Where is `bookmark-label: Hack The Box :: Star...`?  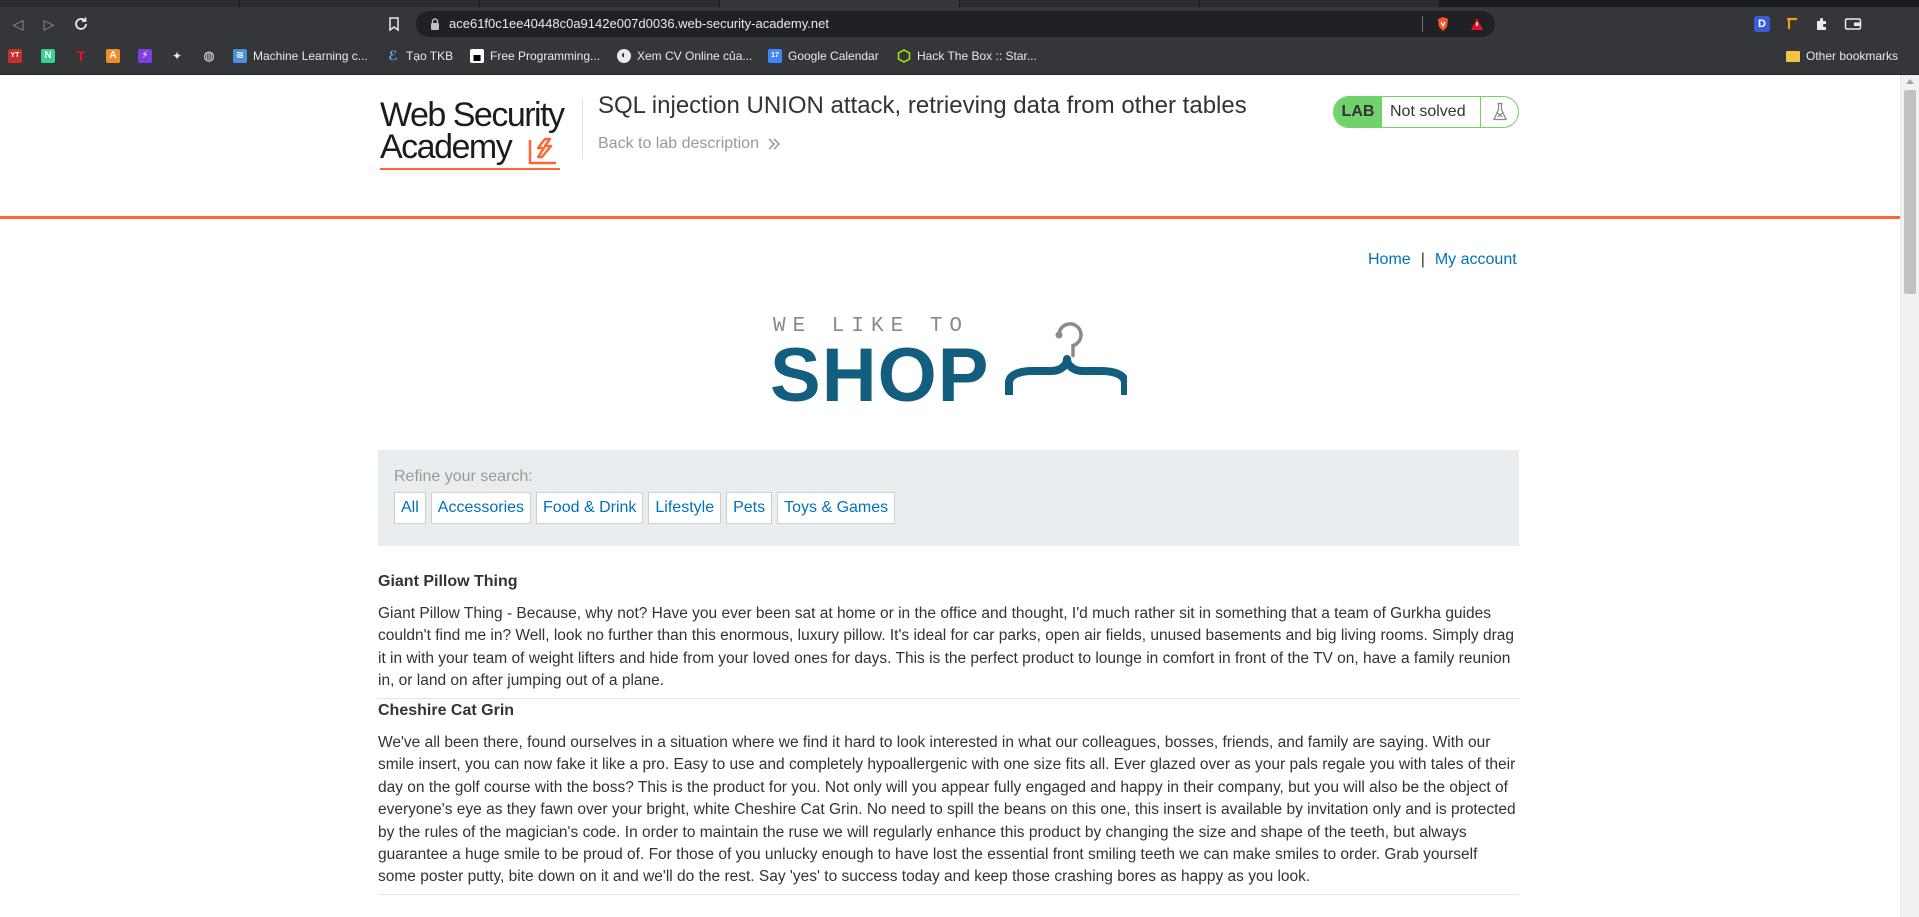
bookmark-label: Hack The Box :: Star... is located at coordinates (977, 56).